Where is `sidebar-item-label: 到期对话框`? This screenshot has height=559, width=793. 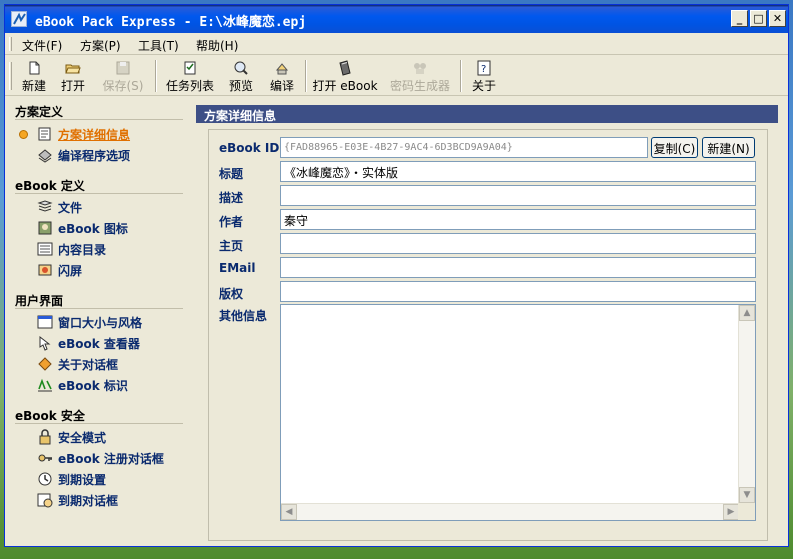 sidebar-item-label: 到期对话框 is located at coordinates (88, 501).